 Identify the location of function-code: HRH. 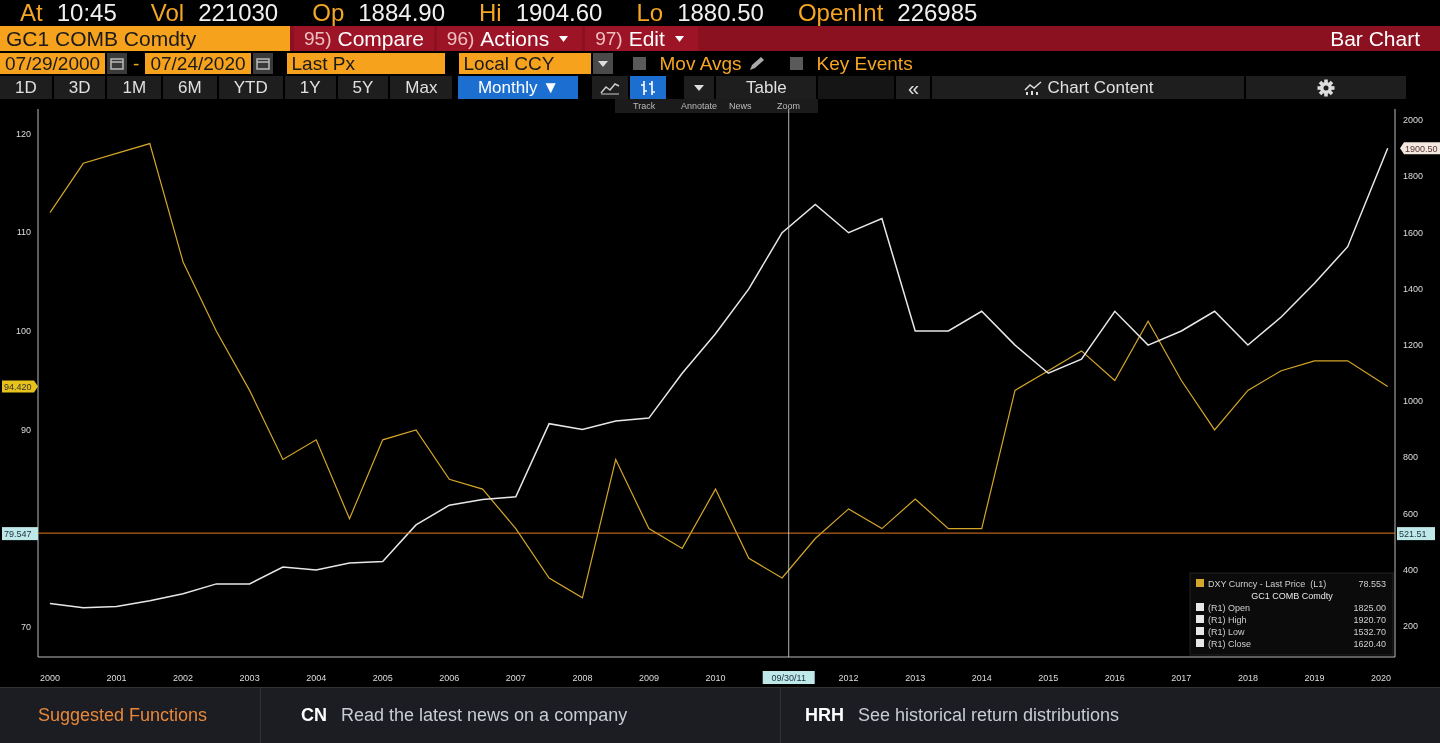
(824, 715).